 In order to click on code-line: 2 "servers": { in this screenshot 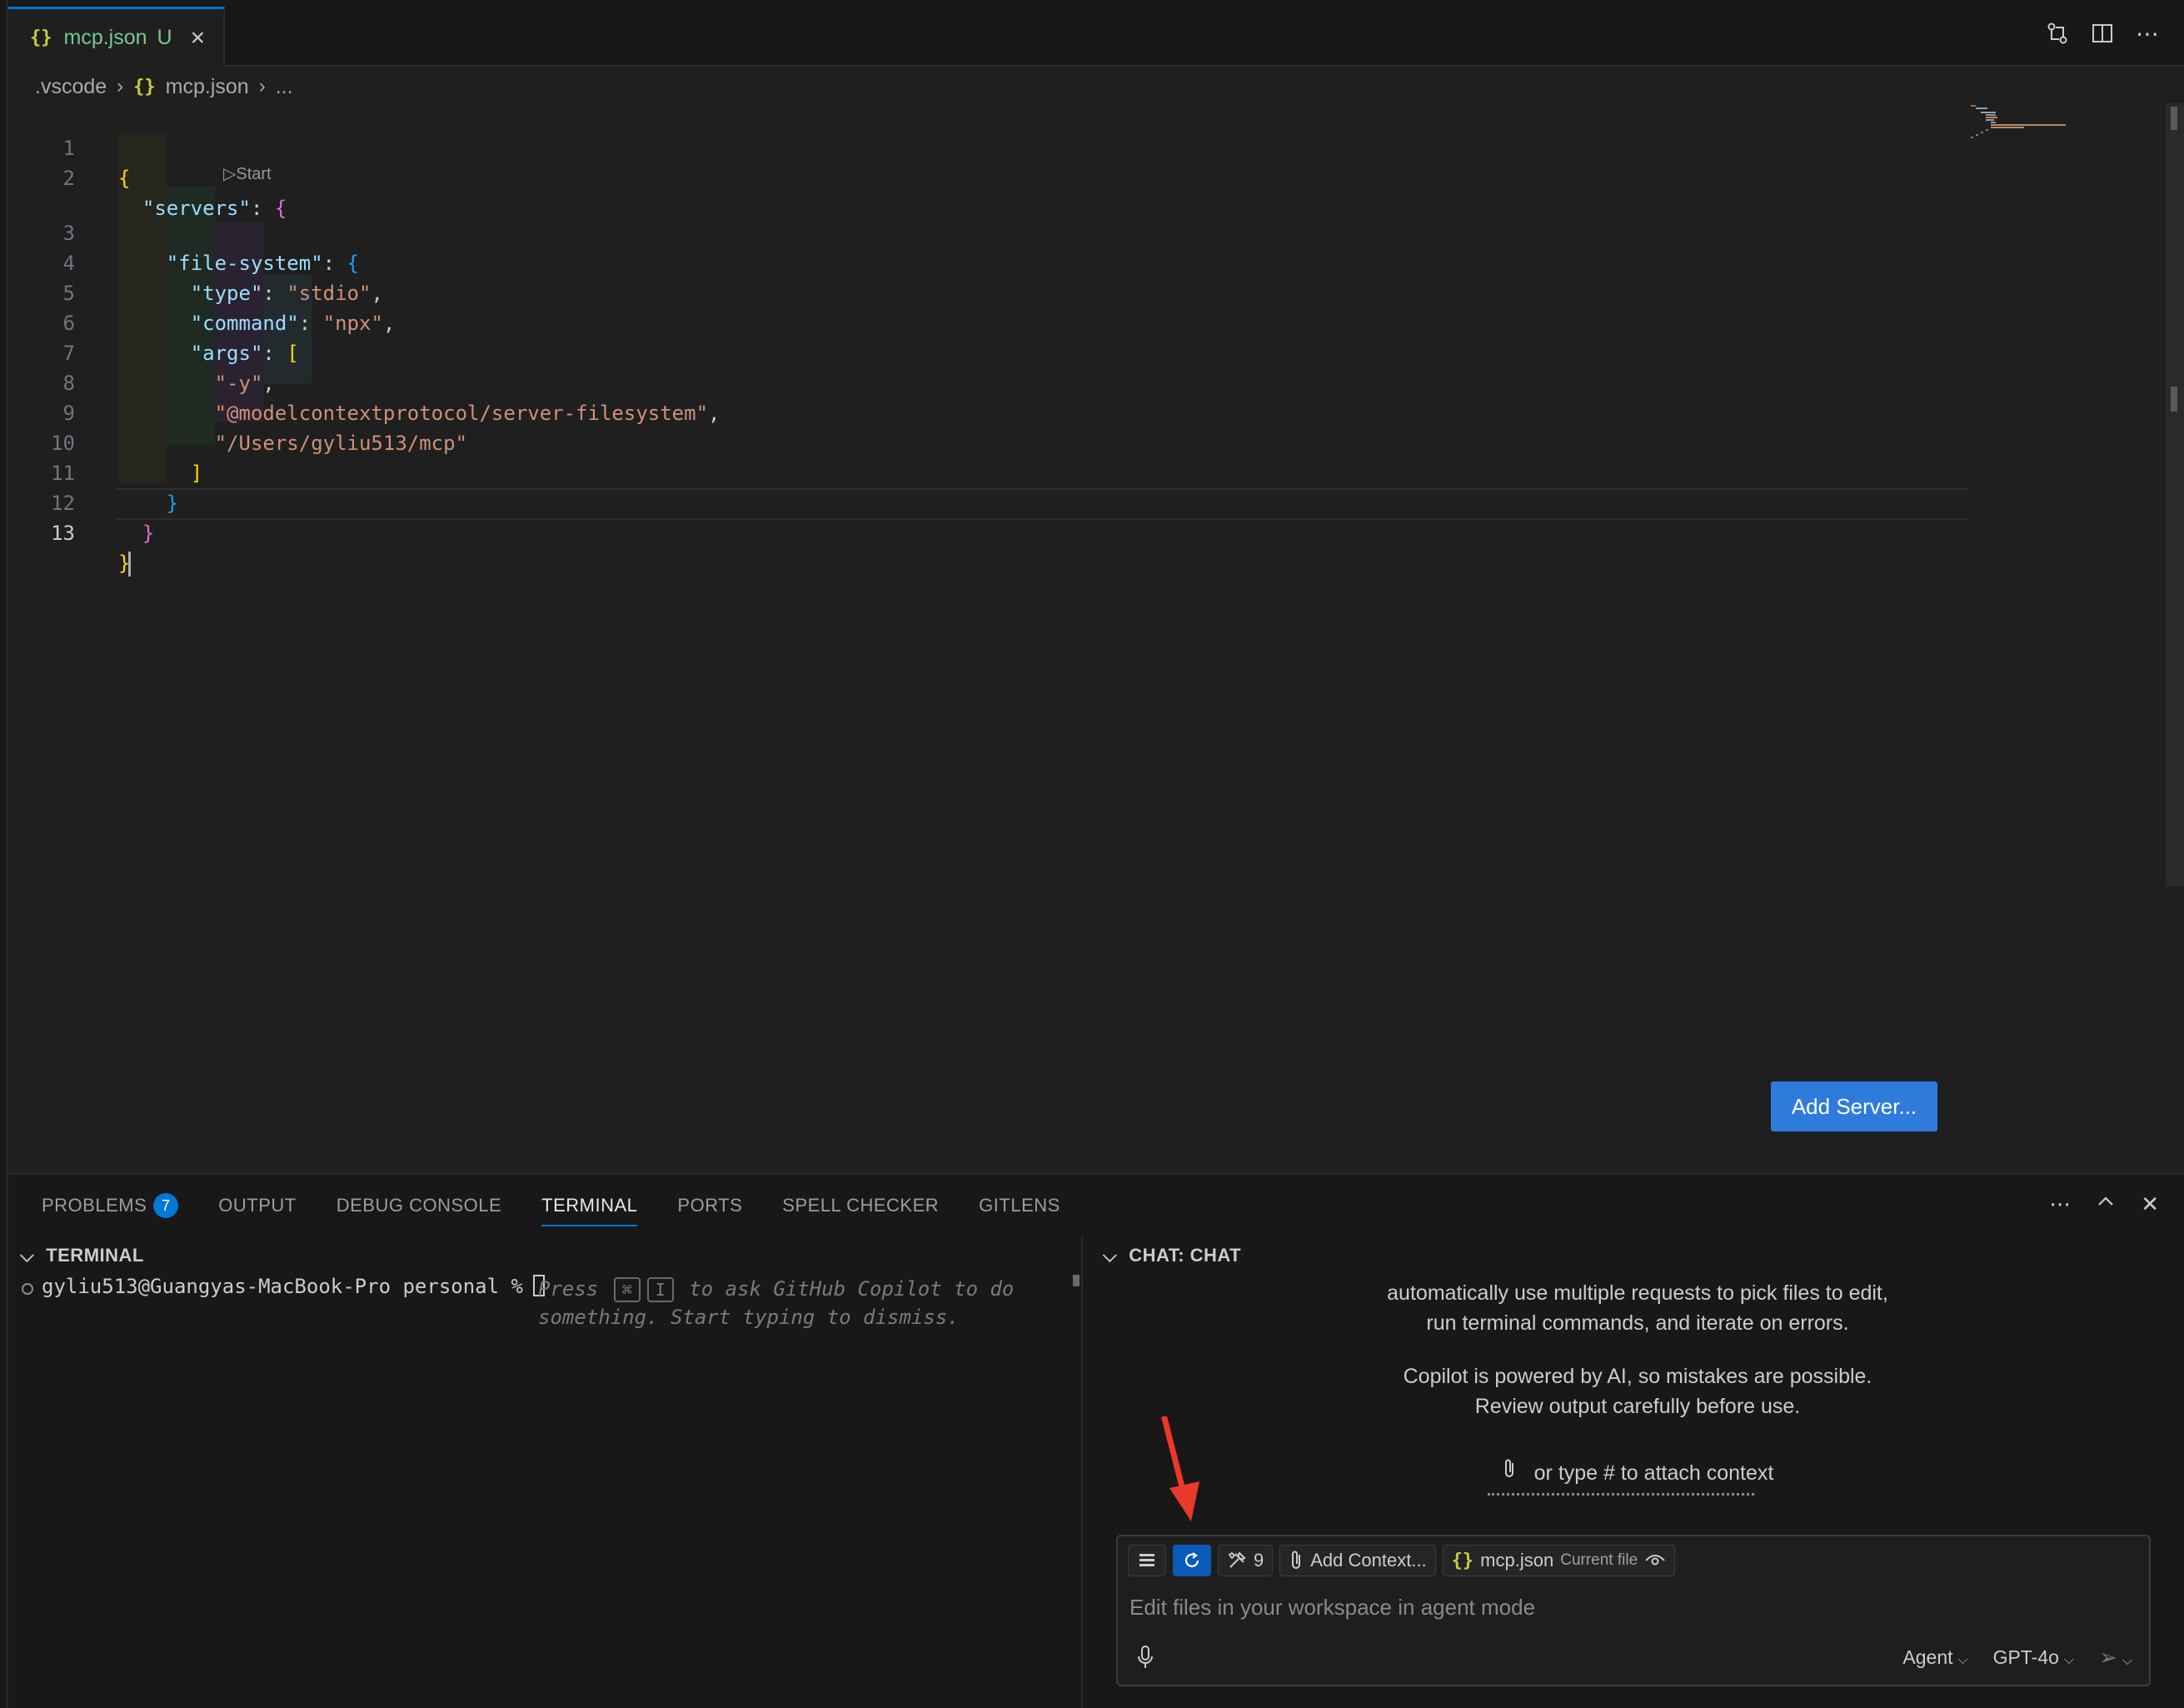, I will do `click(174, 193)`.